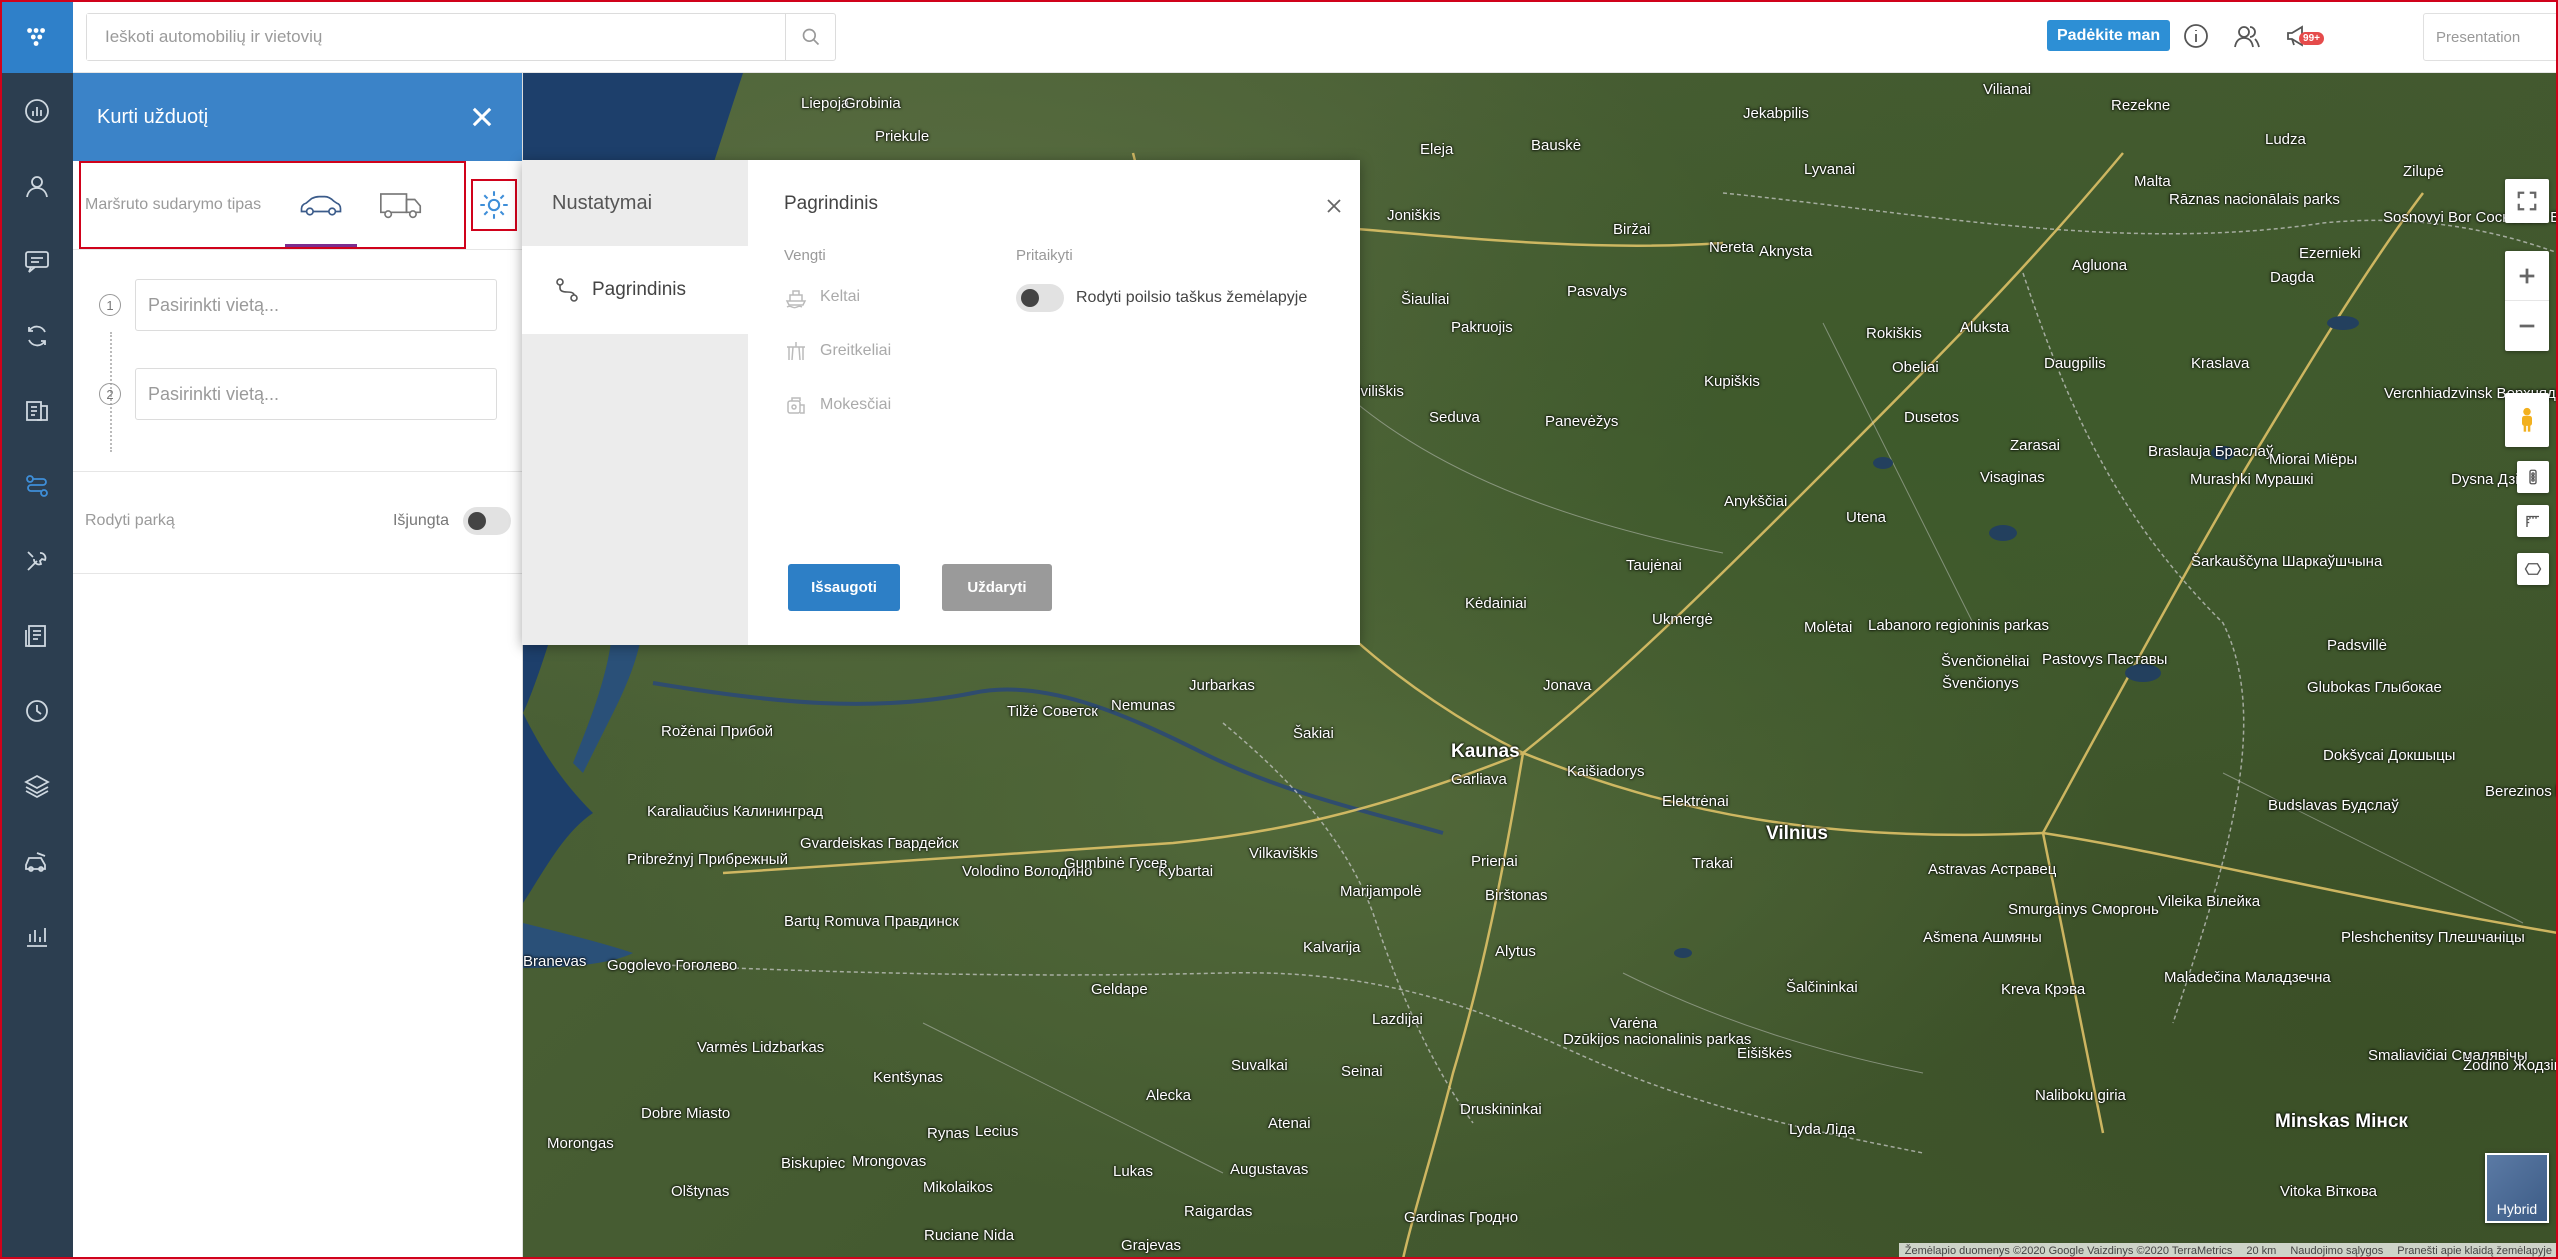 The height and width of the screenshot is (1259, 2558). What do you see at coordinates (153, 116) in the screenshot?
I see `panel-title: Kurti užduotį` at bounding box center [153, 116].